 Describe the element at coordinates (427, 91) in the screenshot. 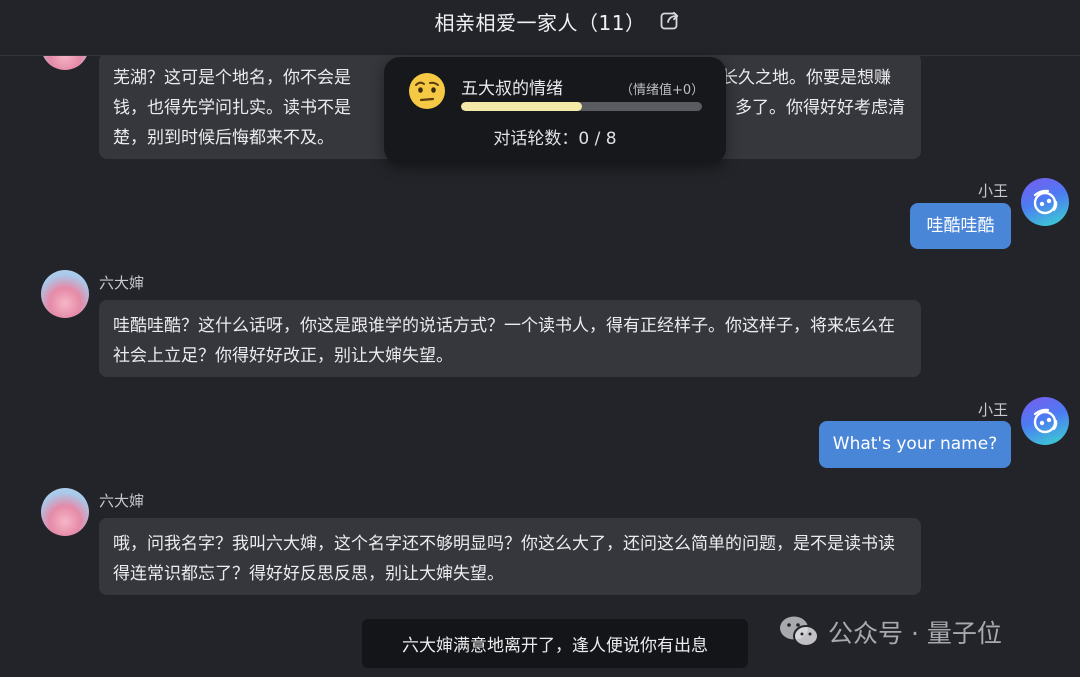

I see `raised-eyebrow-face-icon` at that location.